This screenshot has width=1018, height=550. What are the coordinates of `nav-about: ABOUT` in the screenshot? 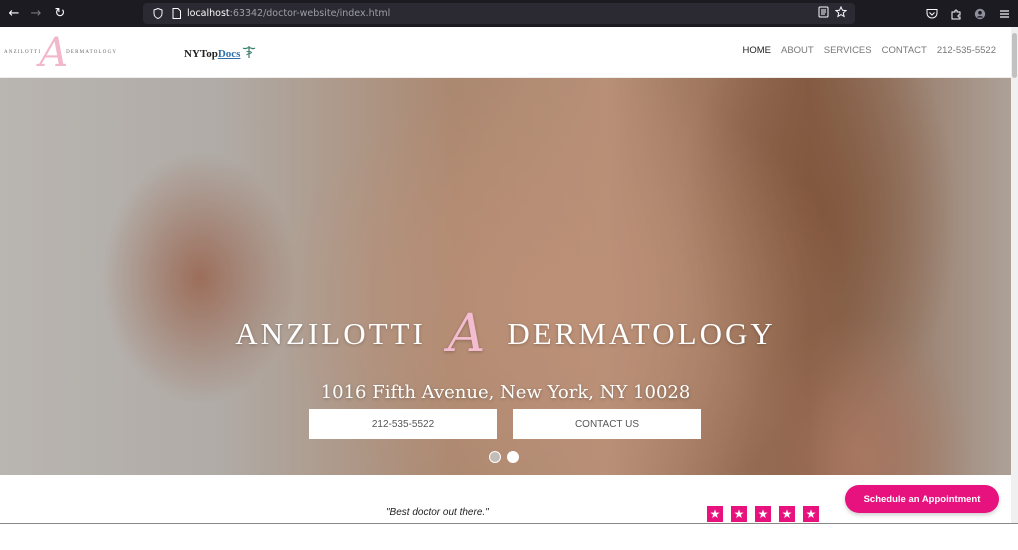 It's located at (797, 50).